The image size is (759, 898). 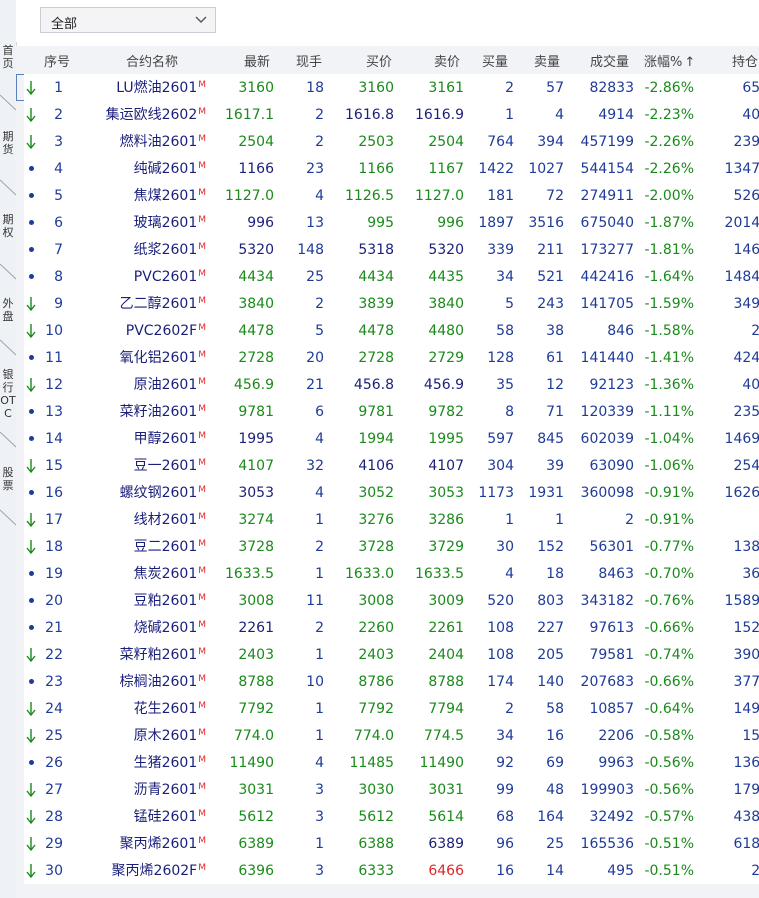 I want to click on category-select-value: 全部, so click(x=64, y=24).